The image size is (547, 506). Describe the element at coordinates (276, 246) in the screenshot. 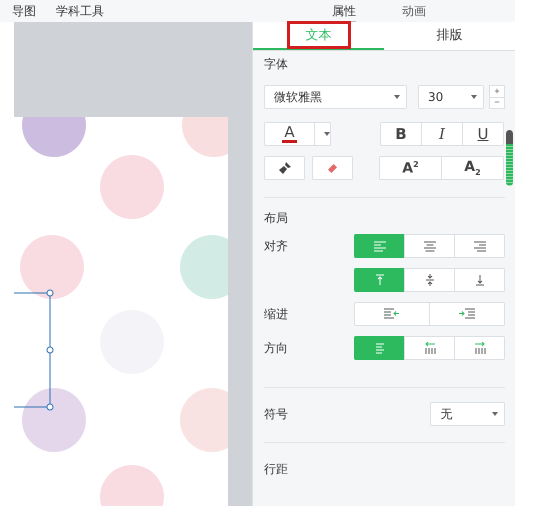

I see `row-label: 对齐` at that location.